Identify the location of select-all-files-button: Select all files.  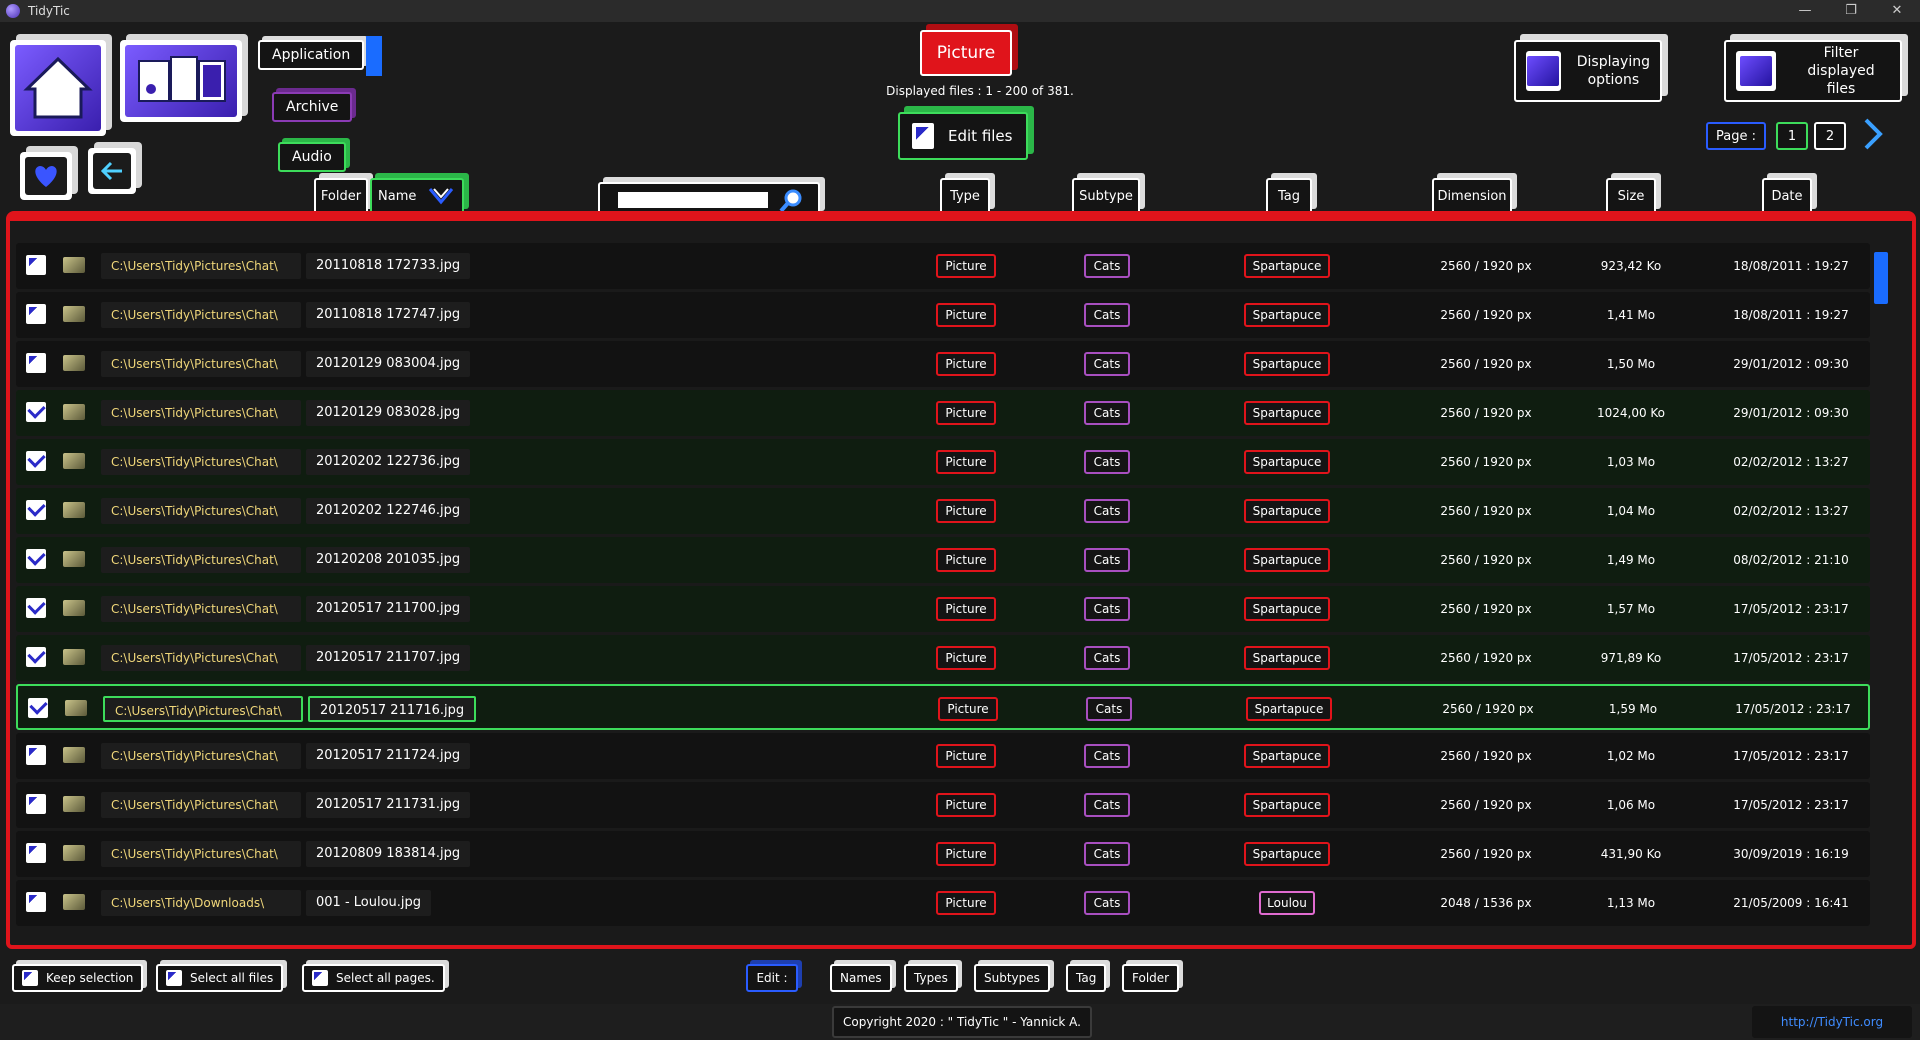
(220, 978).